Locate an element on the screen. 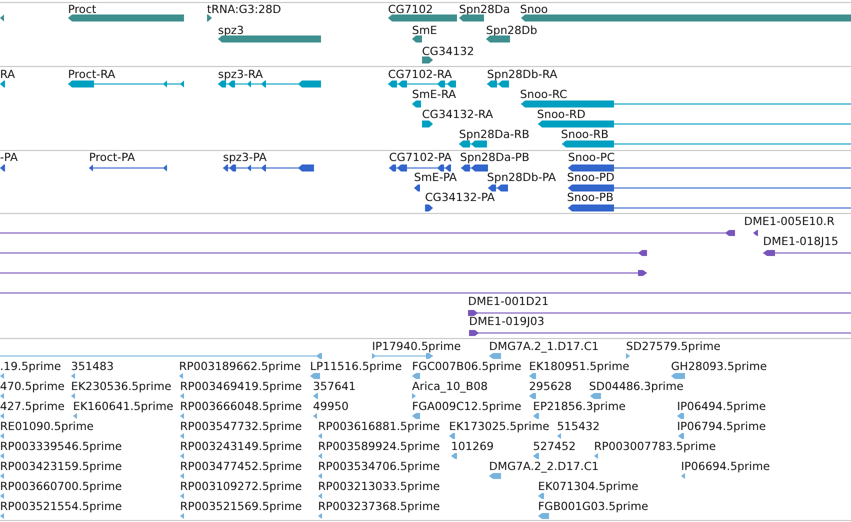 Image resolution: width=851 pixels, height=522 pixels. feature-label: RP003589924.5prime is located at coordinates (379, 447).